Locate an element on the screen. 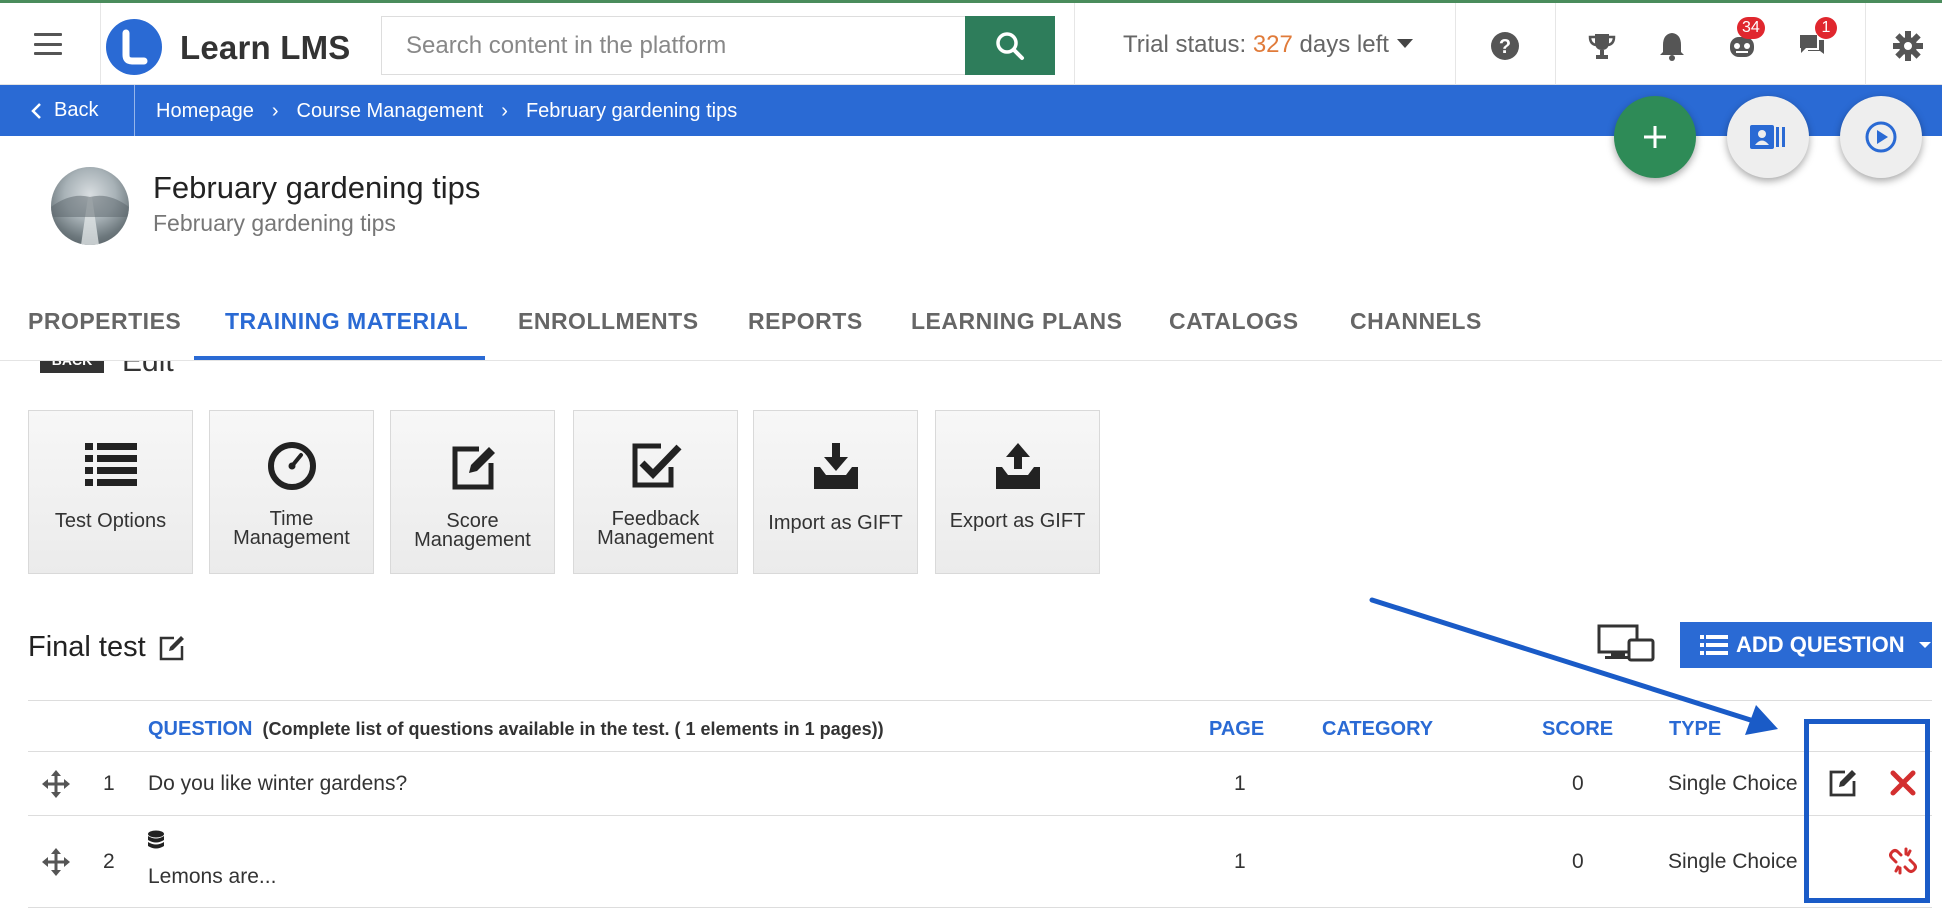 The width and height of the screenshot is (1942, 918). tab-channels: CHANNELS is located at coordinates (1416, 321).